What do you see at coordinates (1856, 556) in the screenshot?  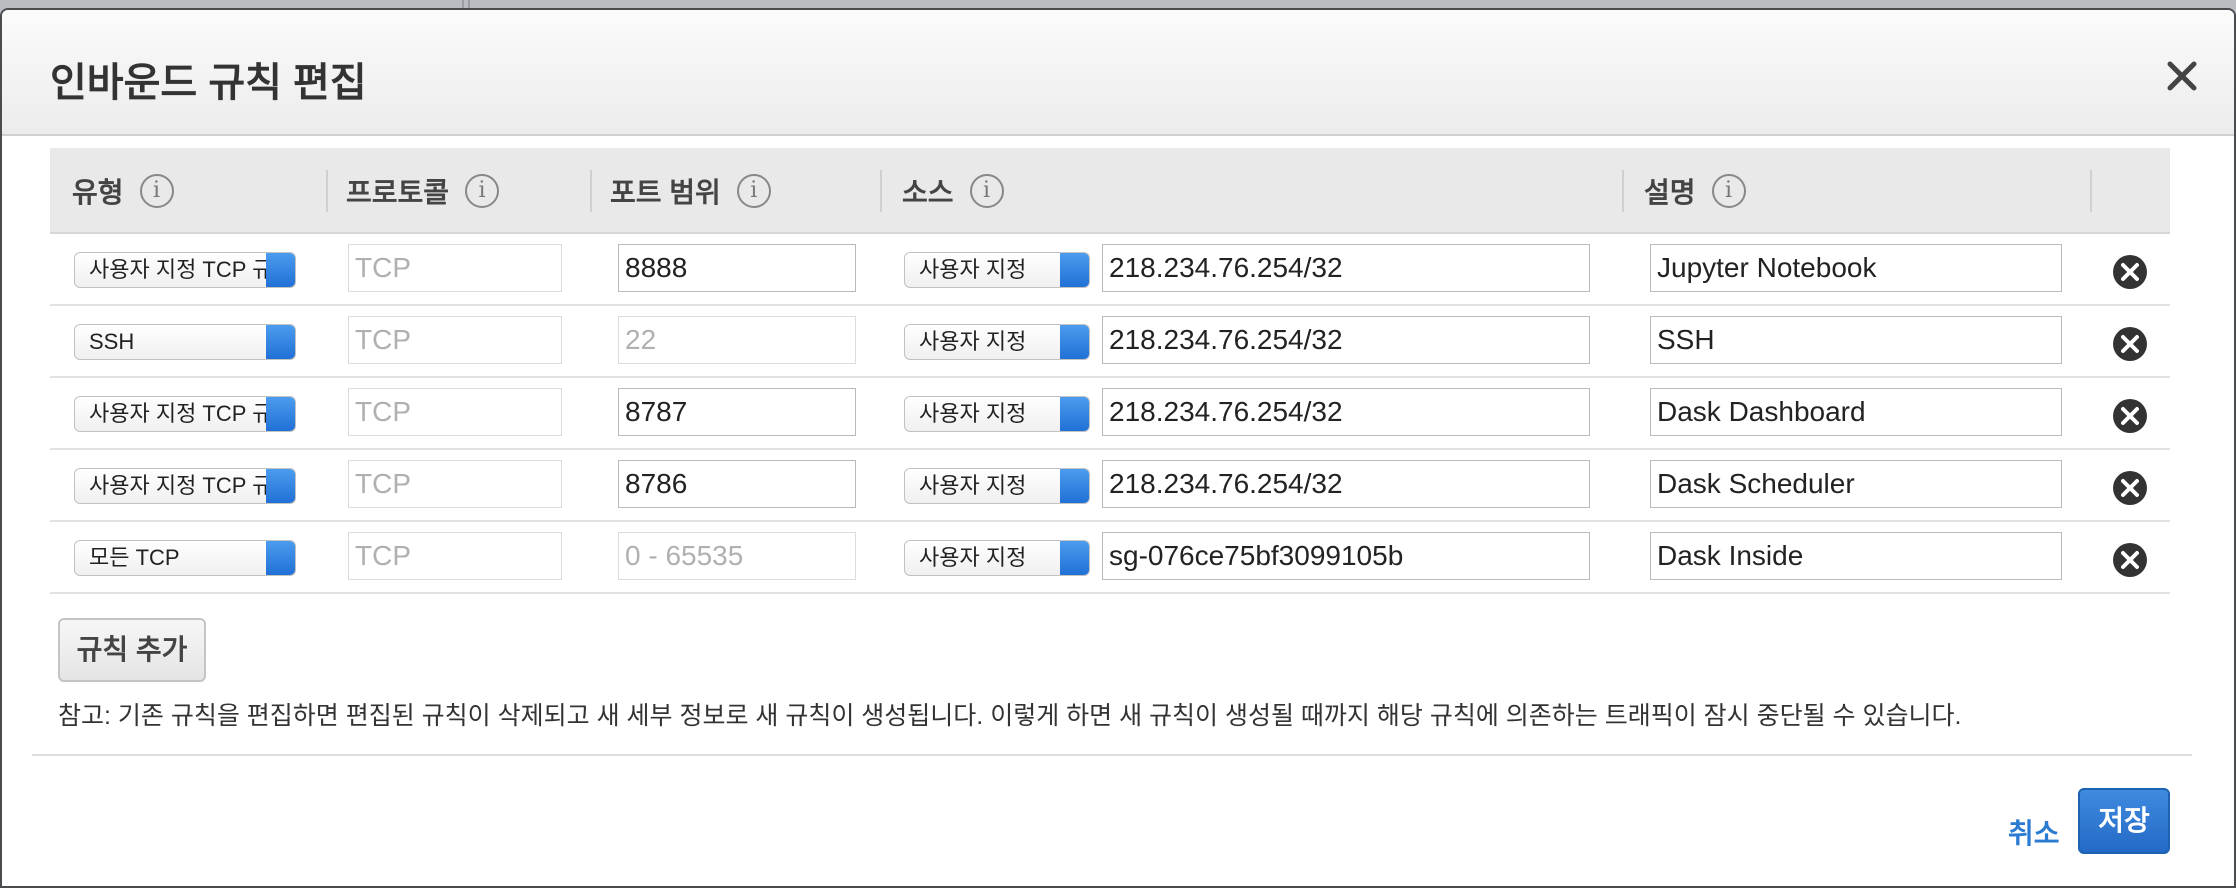 I see `description-input: Dask Inside` at bounding box center [1856, 556].